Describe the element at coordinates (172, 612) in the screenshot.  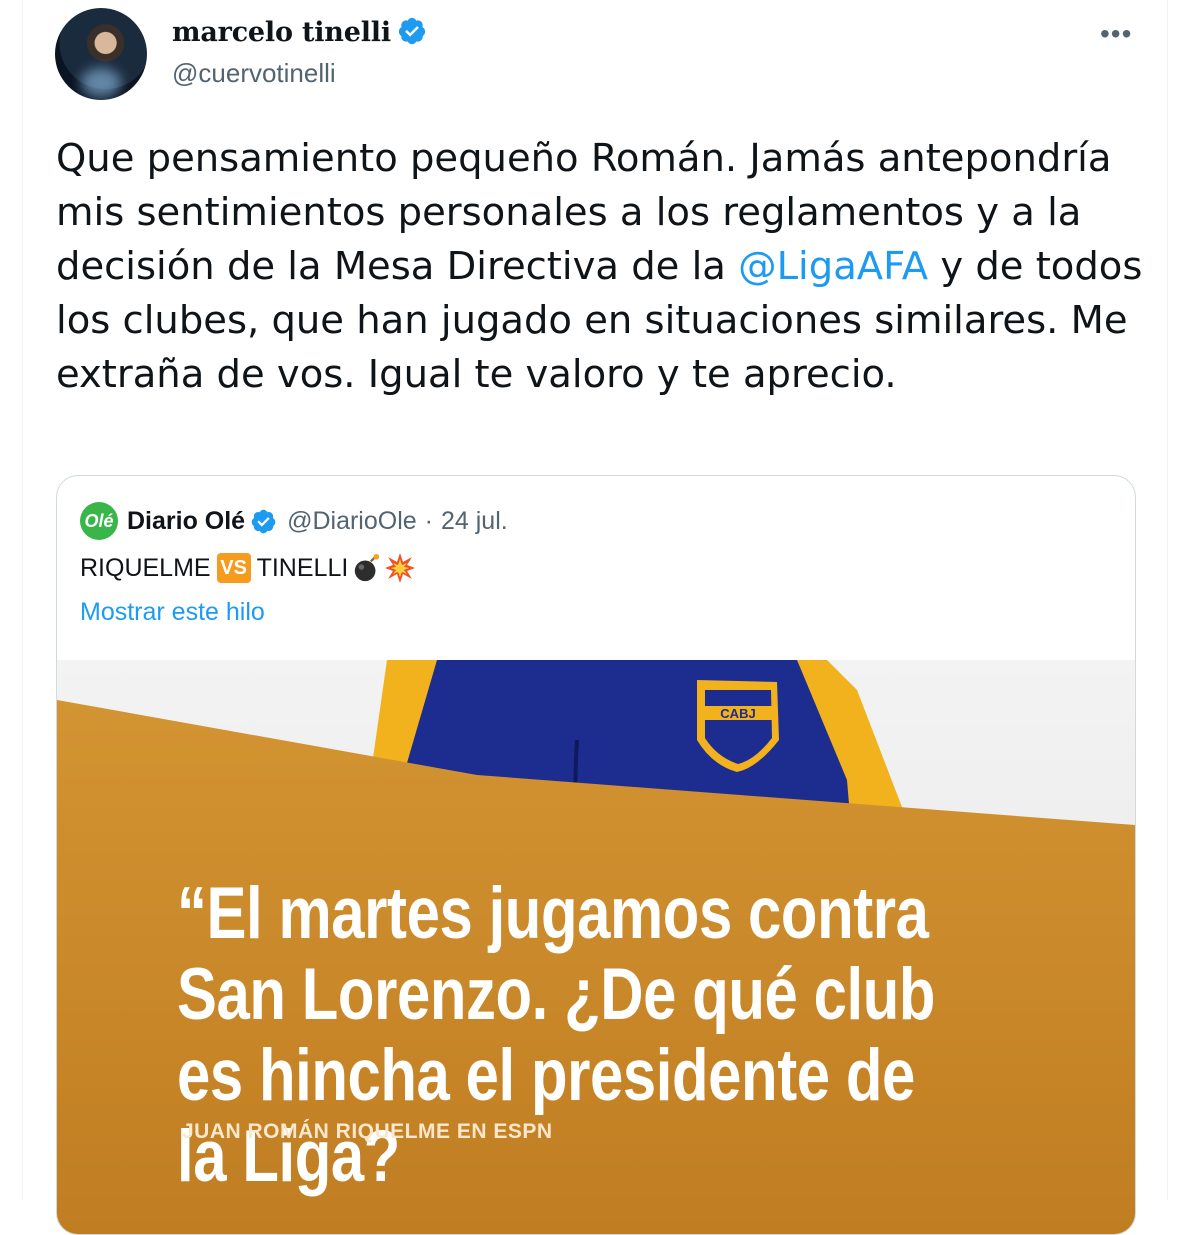
I see `show-thread-link: Mostrar este hilo` at that location.